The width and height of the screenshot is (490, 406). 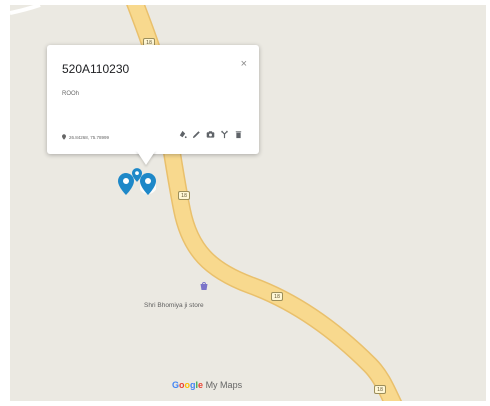 What do you see at coordinates (71, 94) in the screenshot?
I see `popup-description: ROOh` at bounding box center [71, 94].